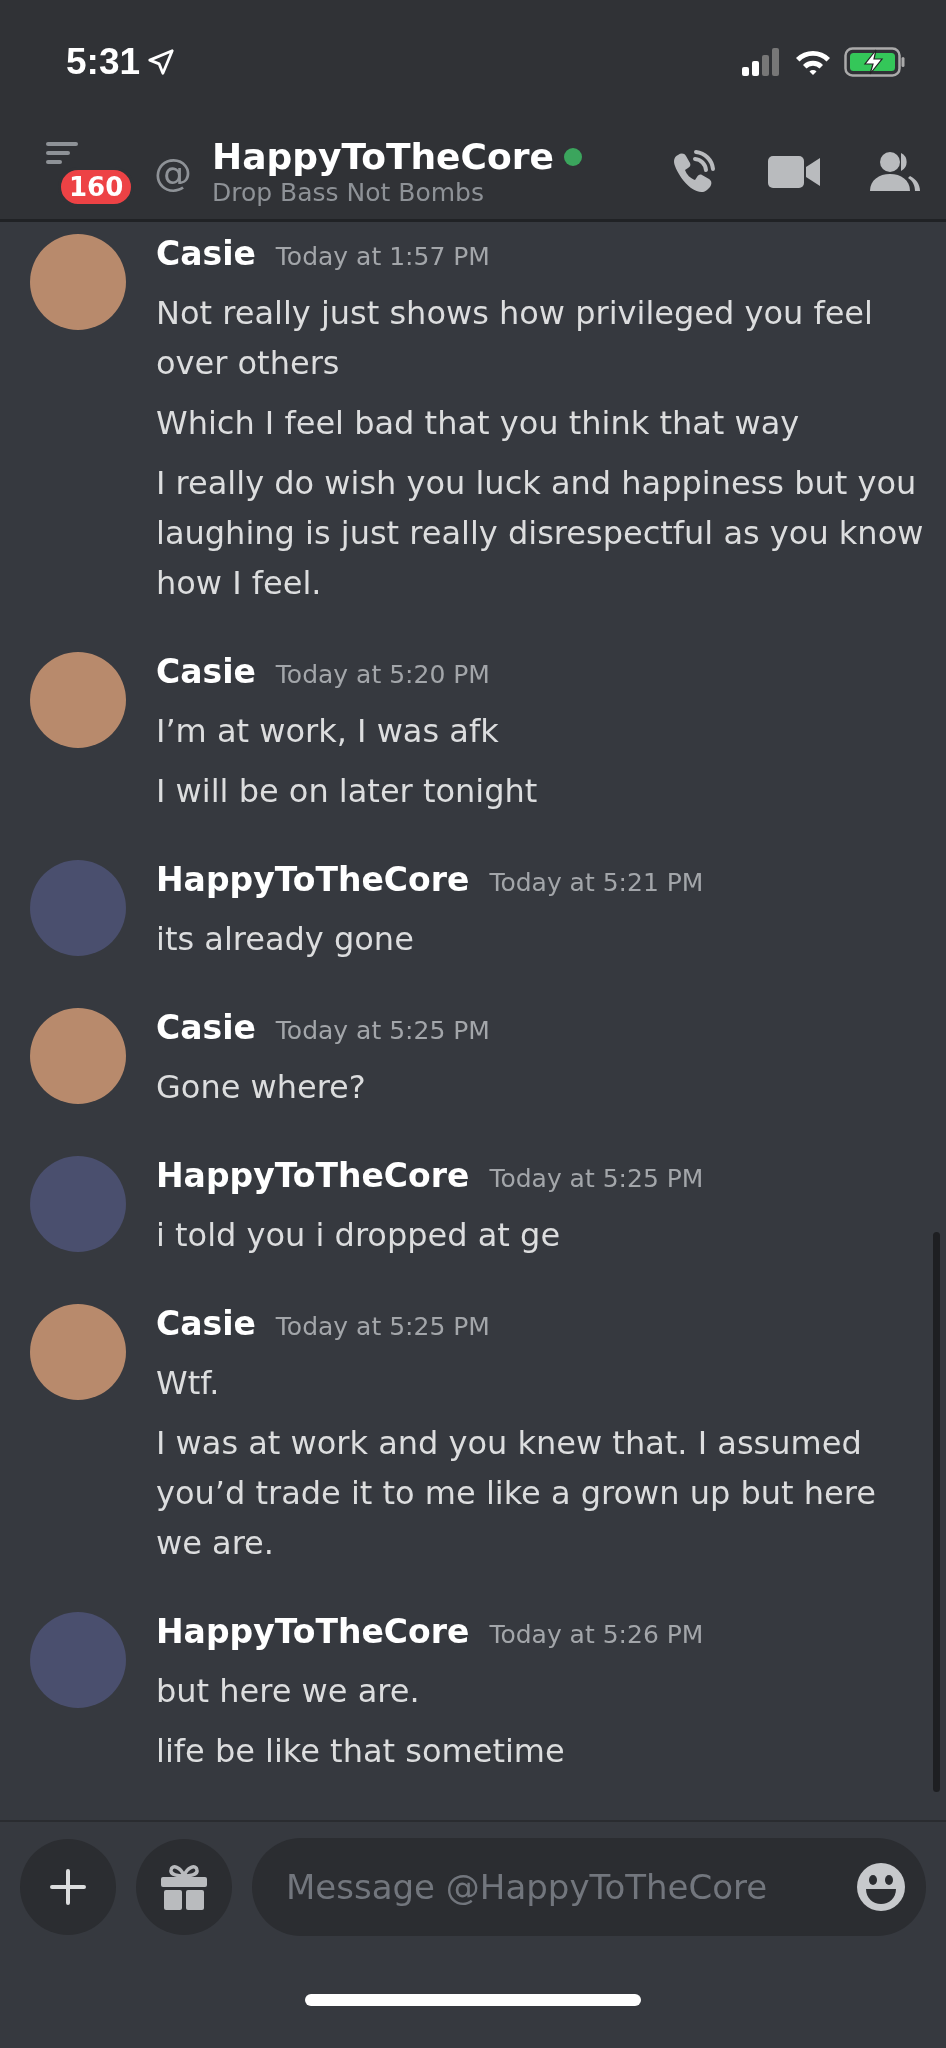 The image size is (946, 2048). What do you see at coordinates (515, 338) in the screenshot?
I see `message-text: Not really just shows how privileged you feel over others` at bounding box center [515, 338].